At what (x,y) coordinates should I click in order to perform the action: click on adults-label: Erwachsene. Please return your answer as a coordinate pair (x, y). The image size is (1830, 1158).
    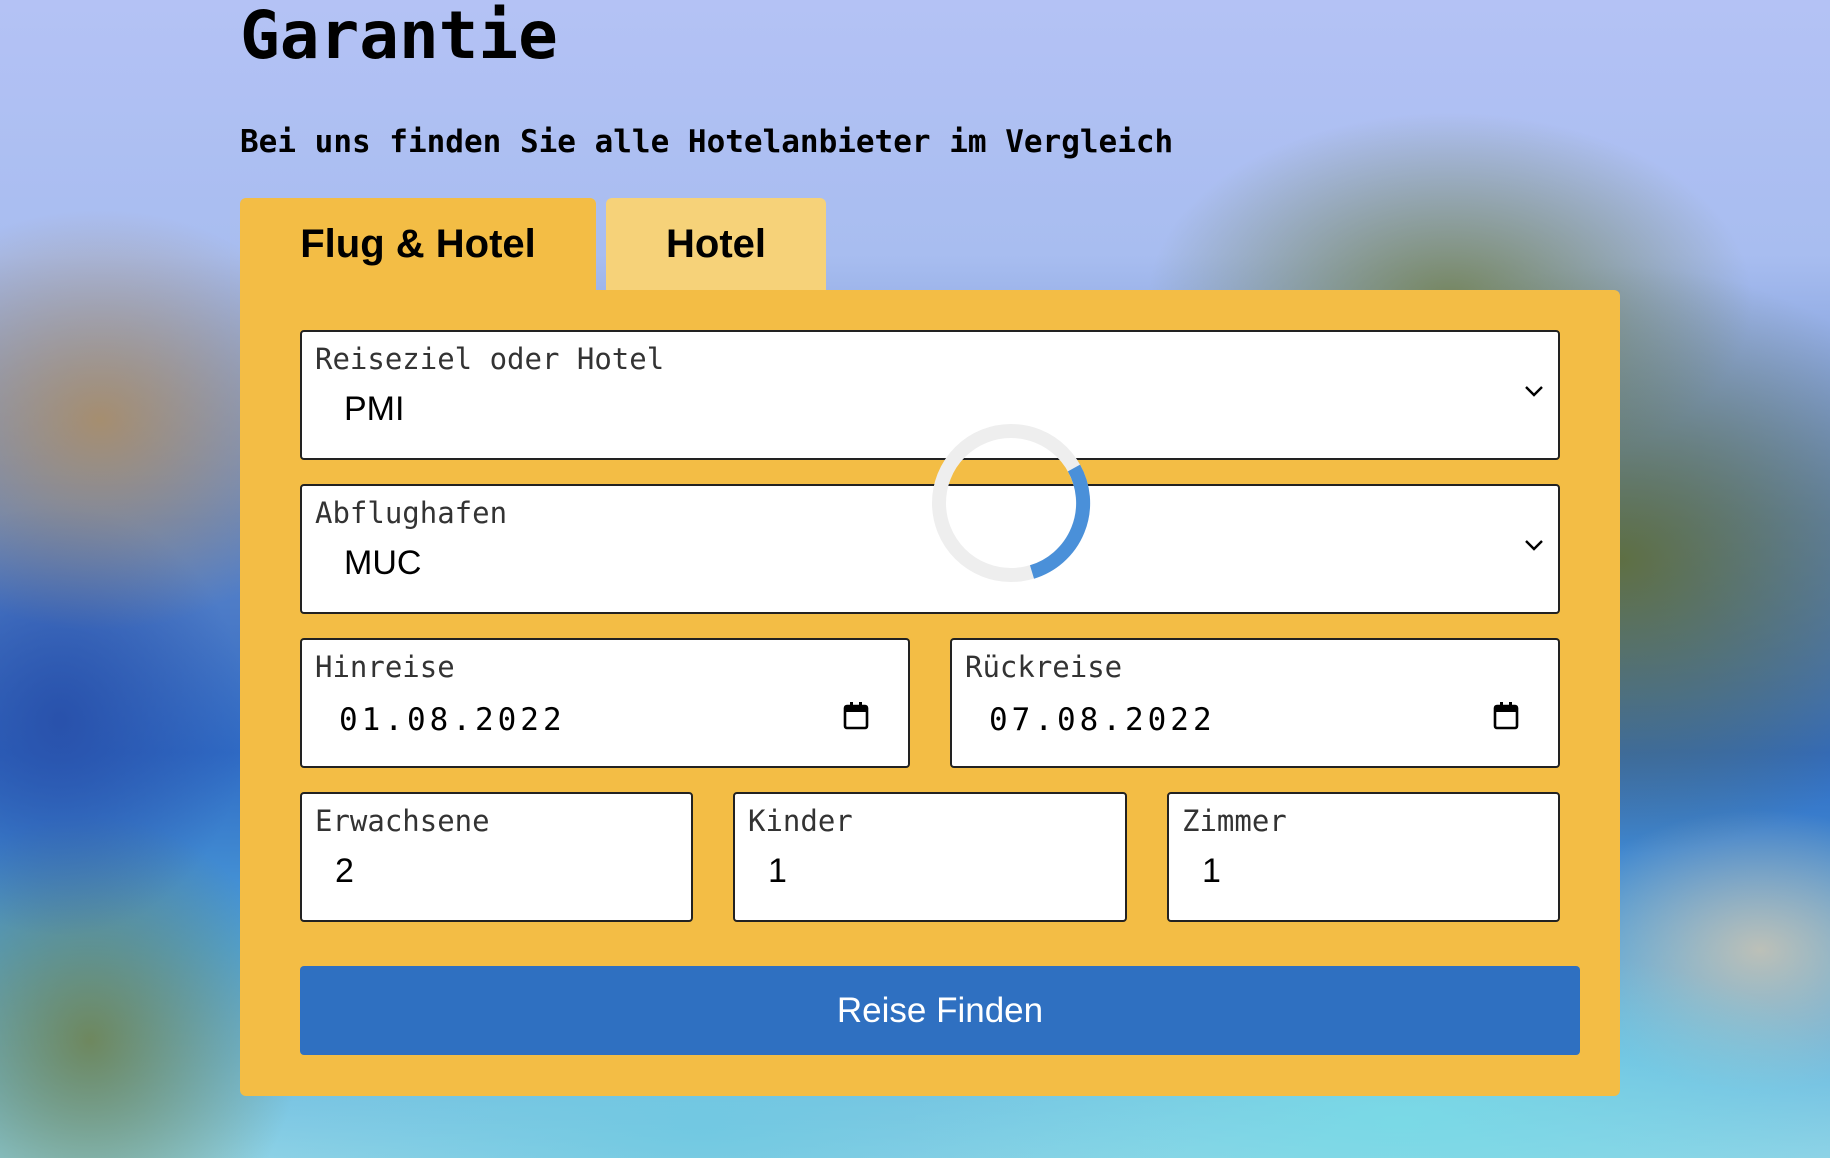
    Looking at the image, I should click on (402, 821).